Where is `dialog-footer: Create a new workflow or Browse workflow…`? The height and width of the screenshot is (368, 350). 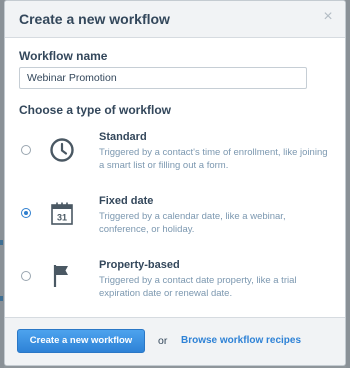 dialog-footer: Create a new workflow or Browse workflow… is located at coordinates (175, 341).